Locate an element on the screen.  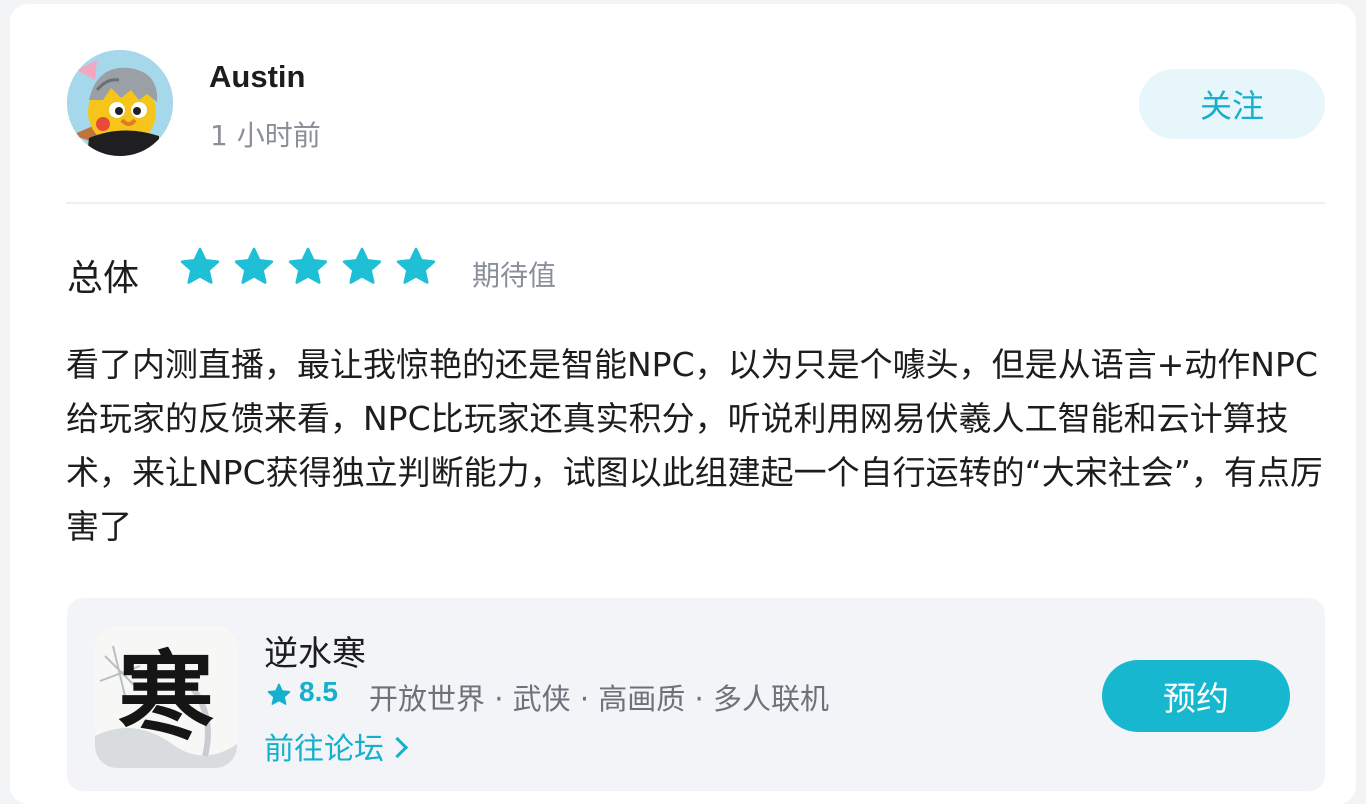
divider is located at coordinates (695, 203).